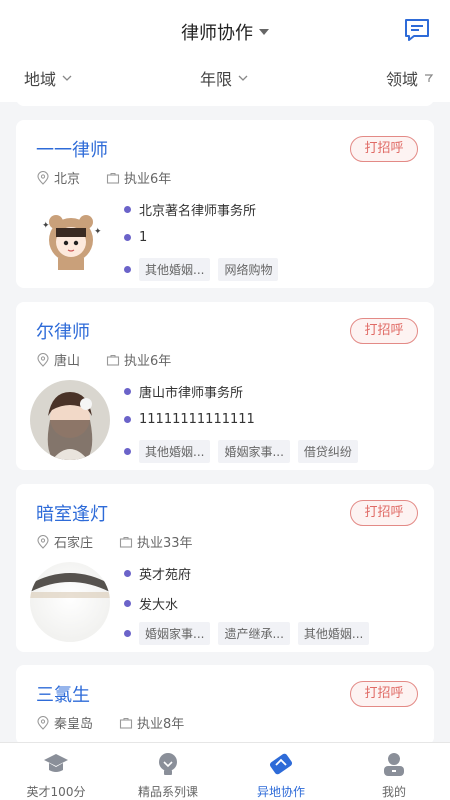 The height and width of the screenshot is (800, 450). I want to click on lawyer-meta: 秦皇岛 执业8年, so click(110, 722).